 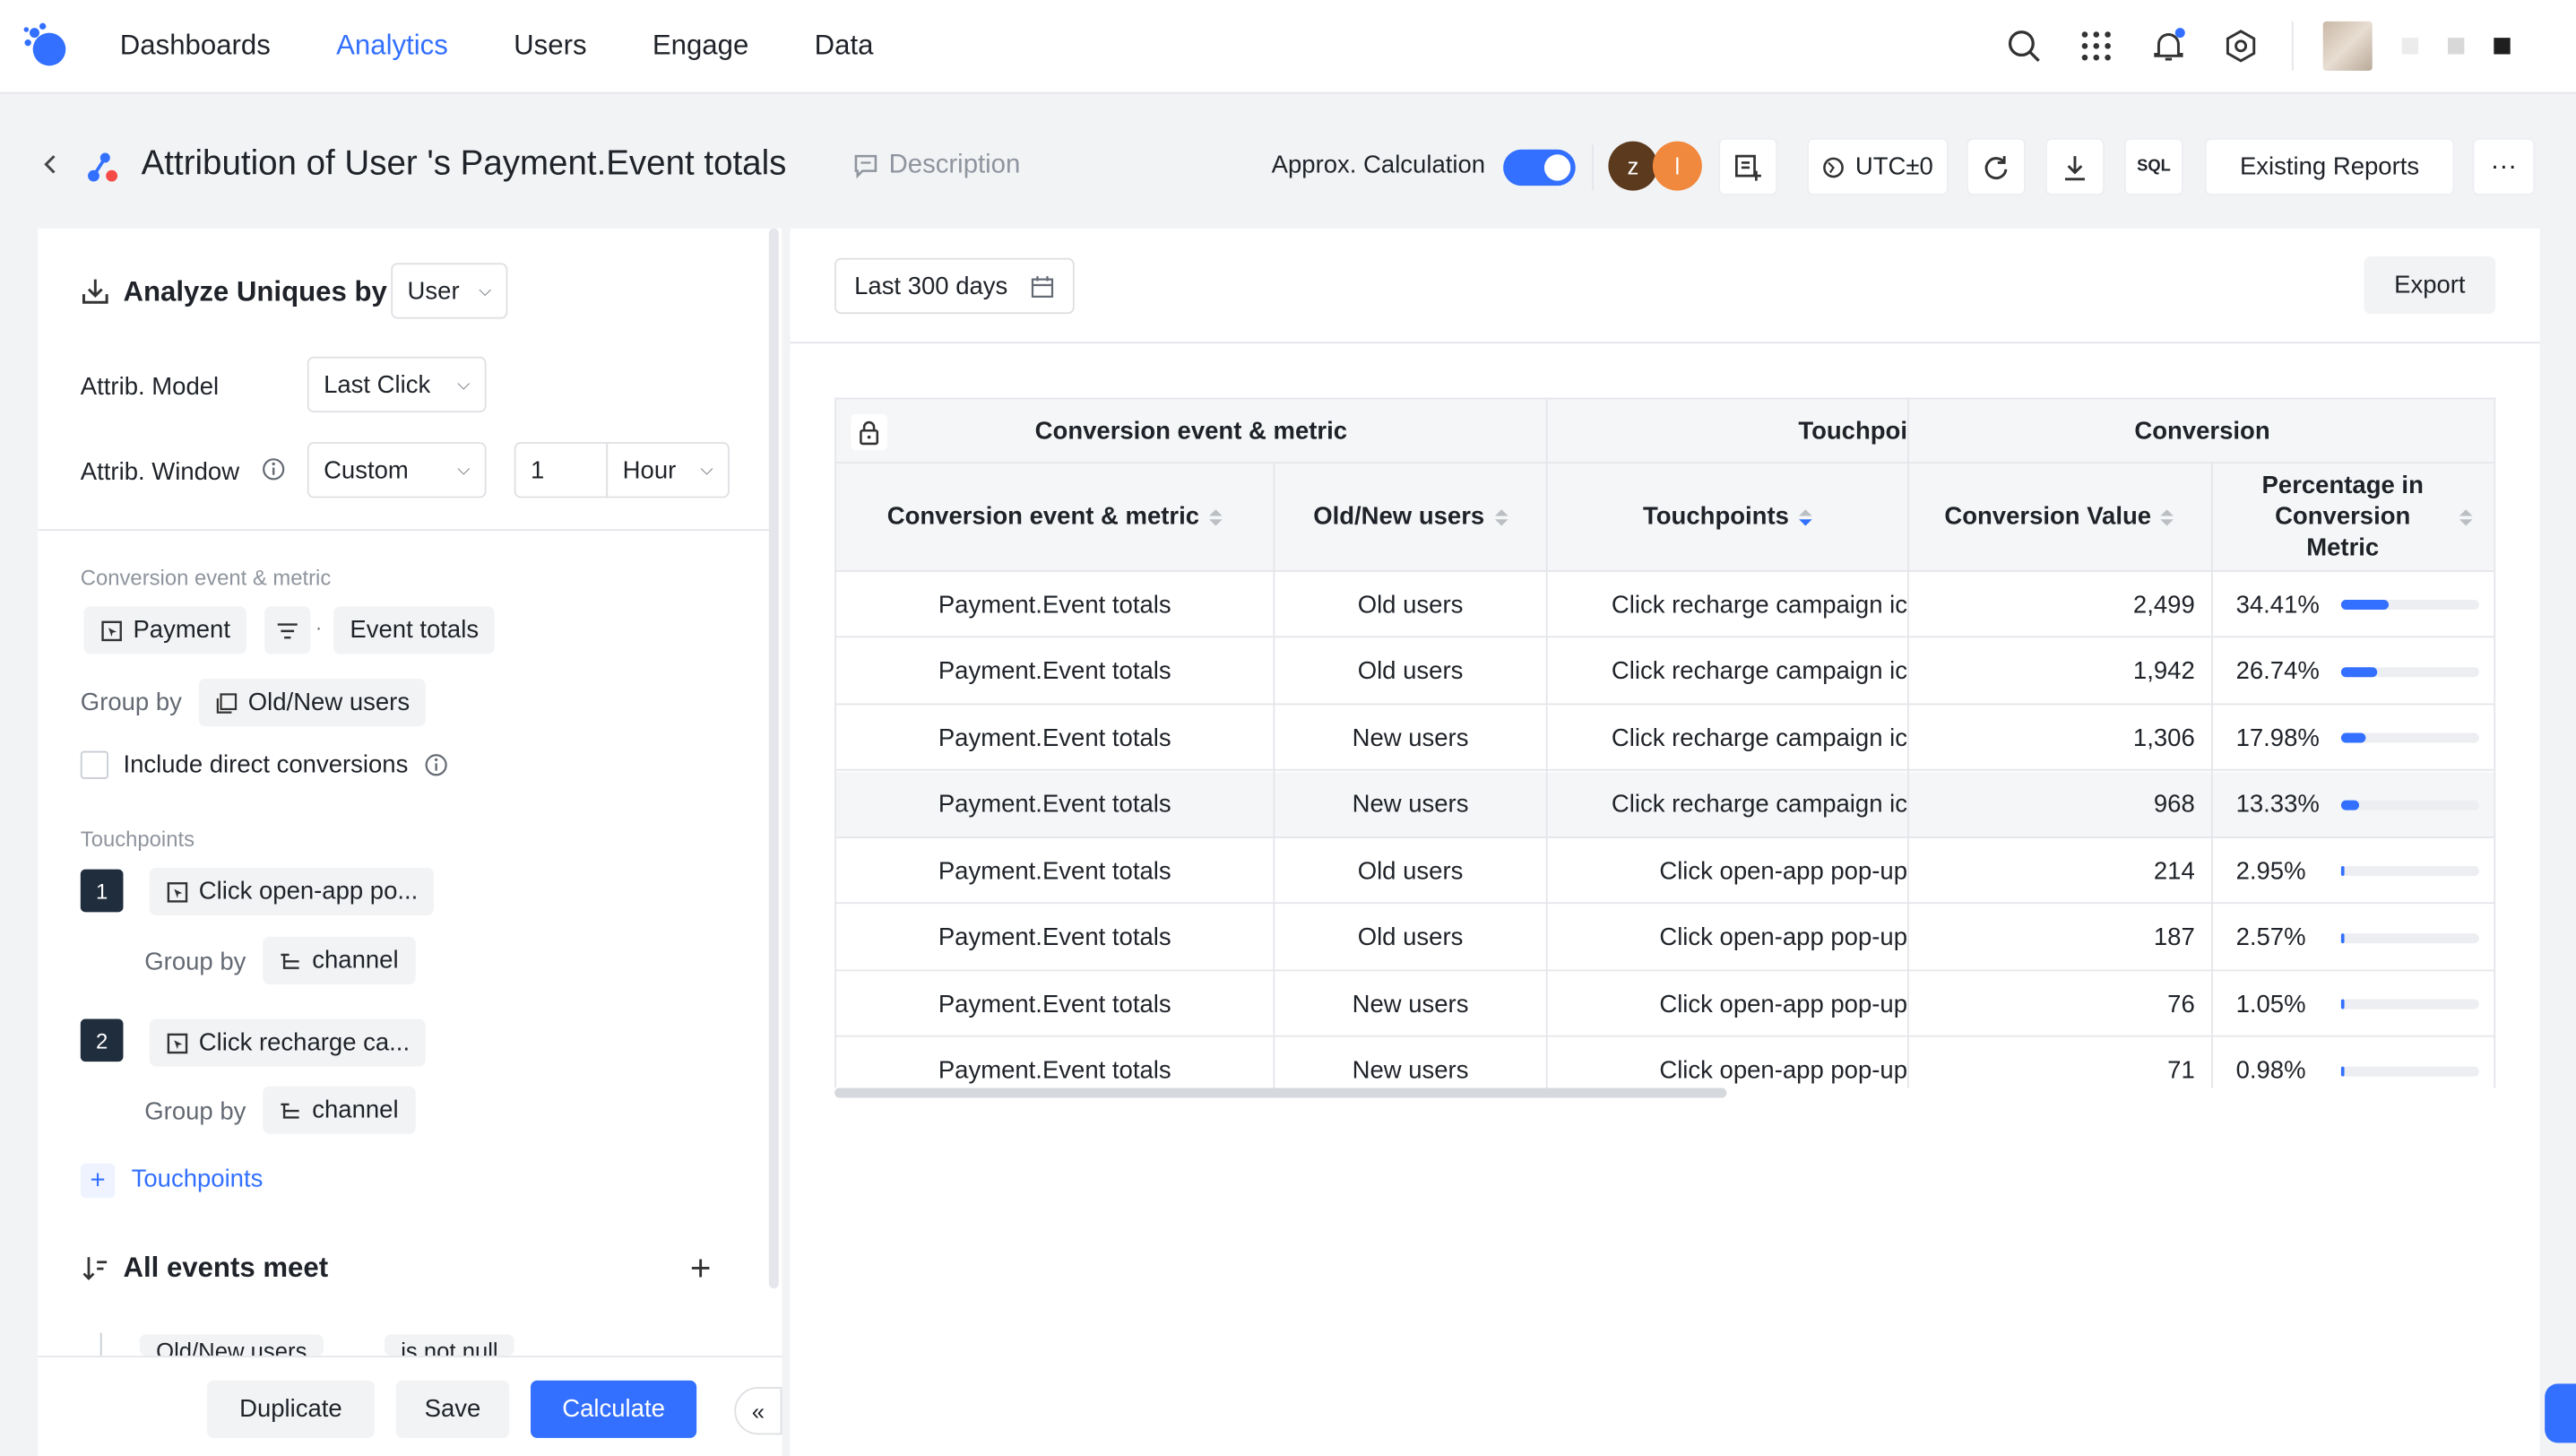 What do you see at coordinates (2292, 46) in the screenshot?
I see `nav-divider` at bounding box center [2292, 46].